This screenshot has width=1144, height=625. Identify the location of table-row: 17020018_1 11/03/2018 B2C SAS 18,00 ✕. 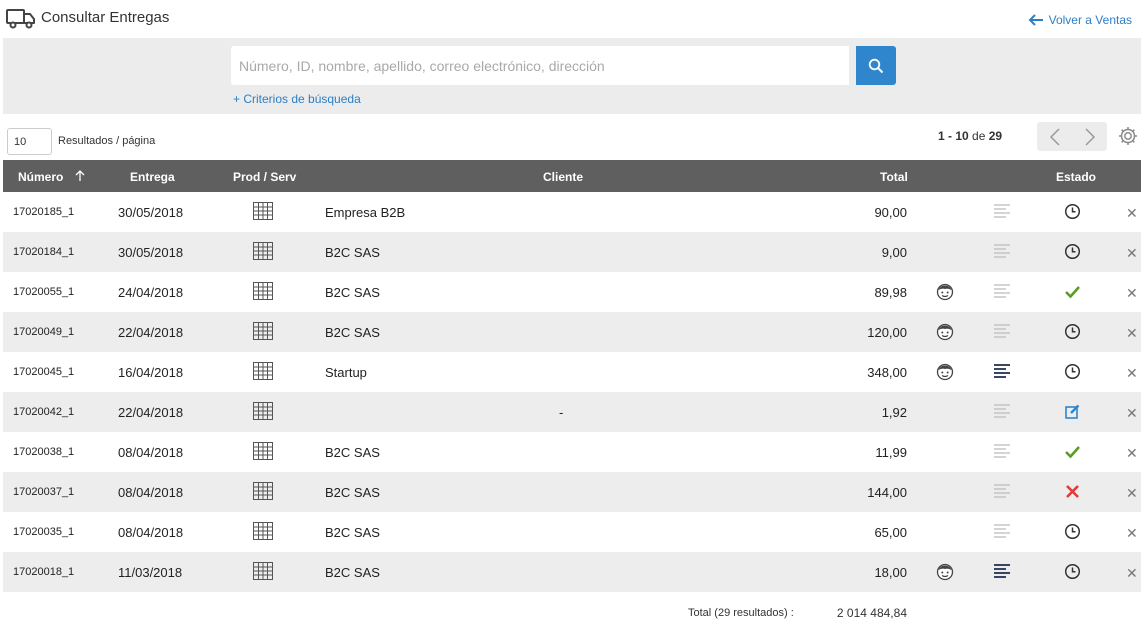
(572, 572).